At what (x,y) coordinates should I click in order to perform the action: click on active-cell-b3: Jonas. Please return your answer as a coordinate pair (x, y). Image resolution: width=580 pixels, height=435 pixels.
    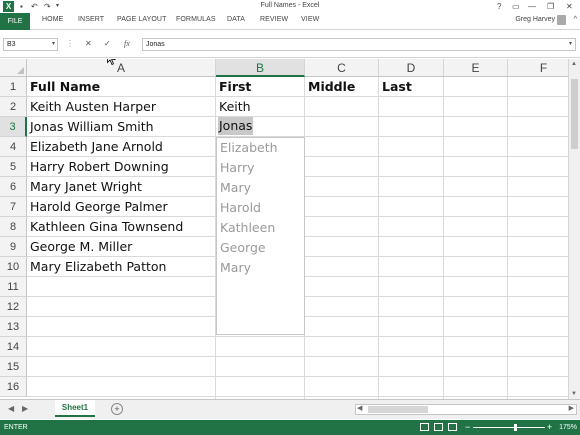
    Looking at the image, I should click on (241, 126).